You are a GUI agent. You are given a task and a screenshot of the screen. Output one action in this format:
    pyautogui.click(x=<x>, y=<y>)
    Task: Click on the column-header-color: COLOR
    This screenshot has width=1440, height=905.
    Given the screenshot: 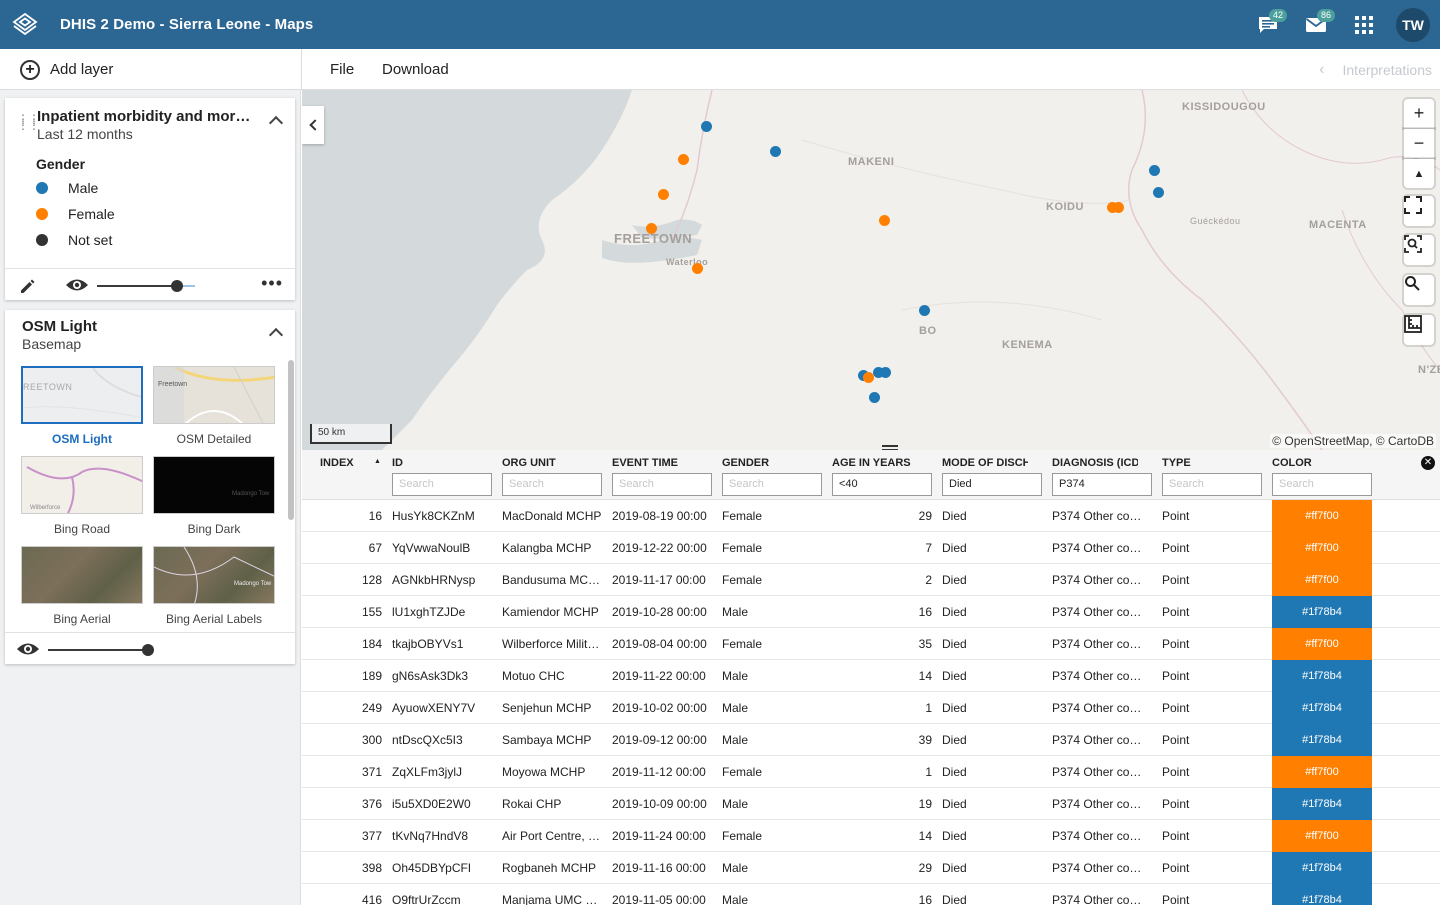 What is the action you would take?
    pyautogui.click(x=1322, y=463)
    